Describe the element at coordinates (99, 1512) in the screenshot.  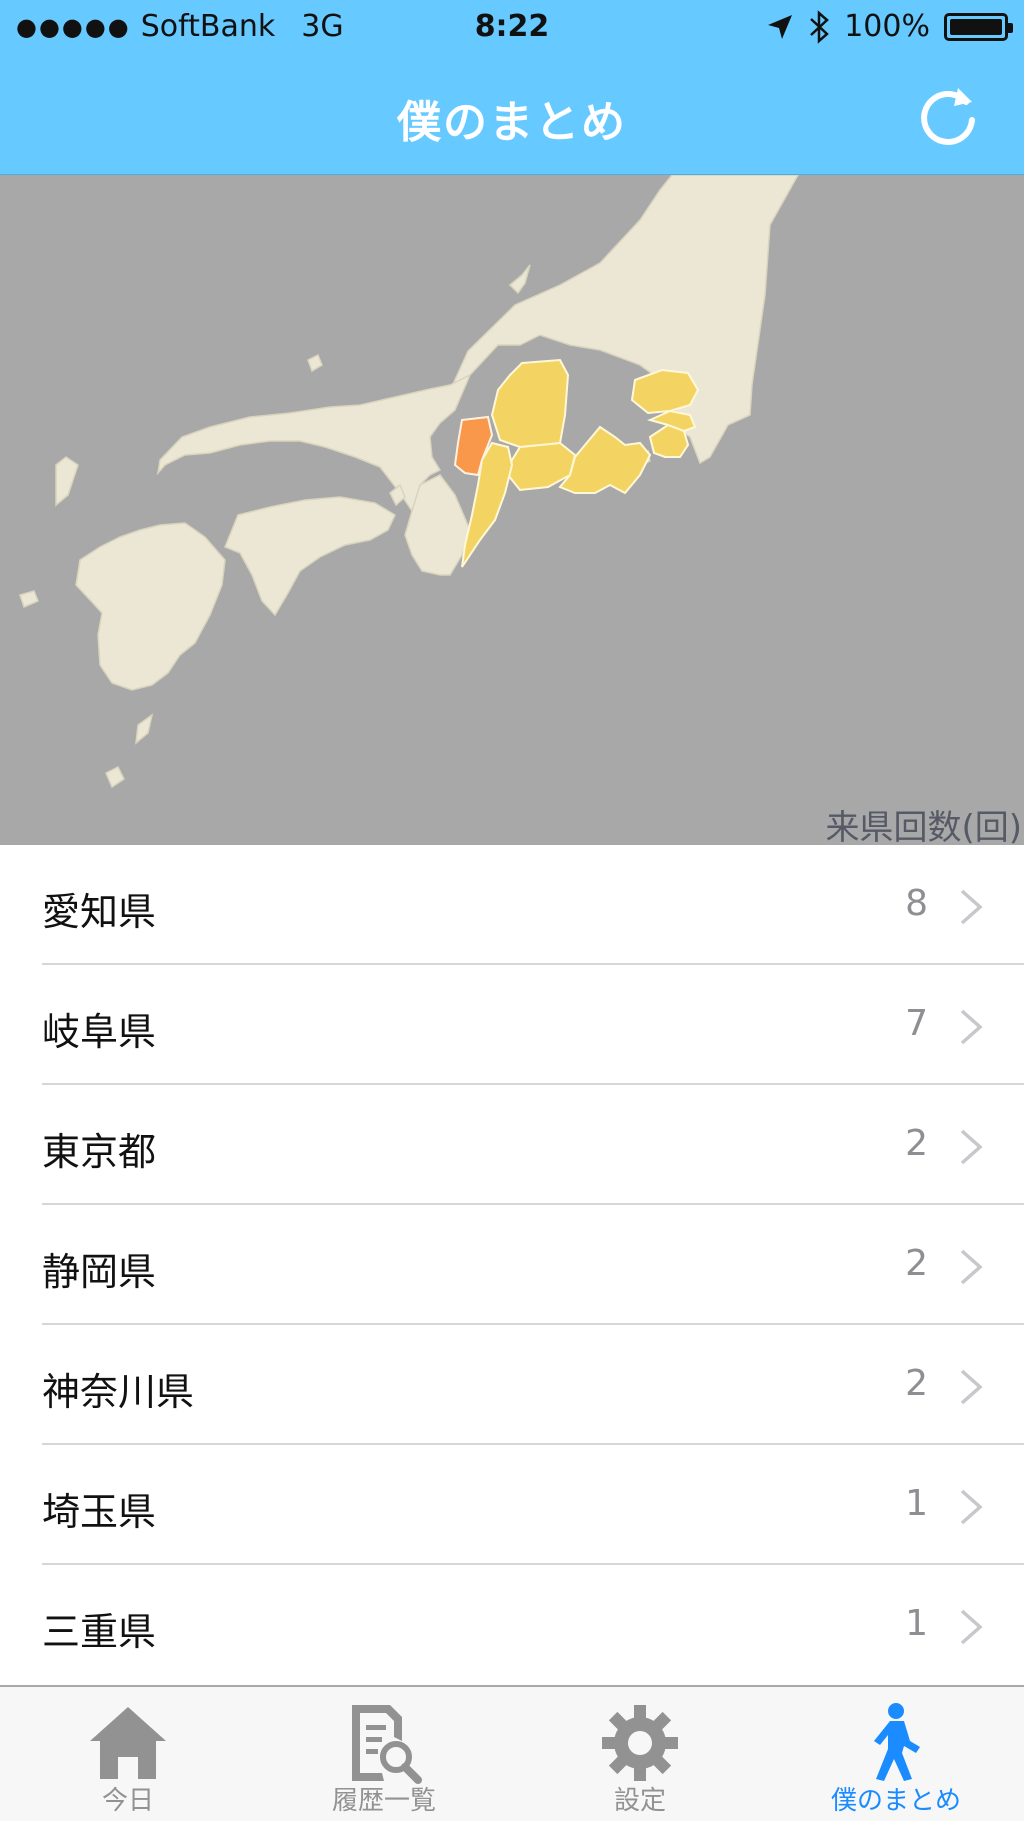
I see `prefecture-name: 埼玉県` at that location.